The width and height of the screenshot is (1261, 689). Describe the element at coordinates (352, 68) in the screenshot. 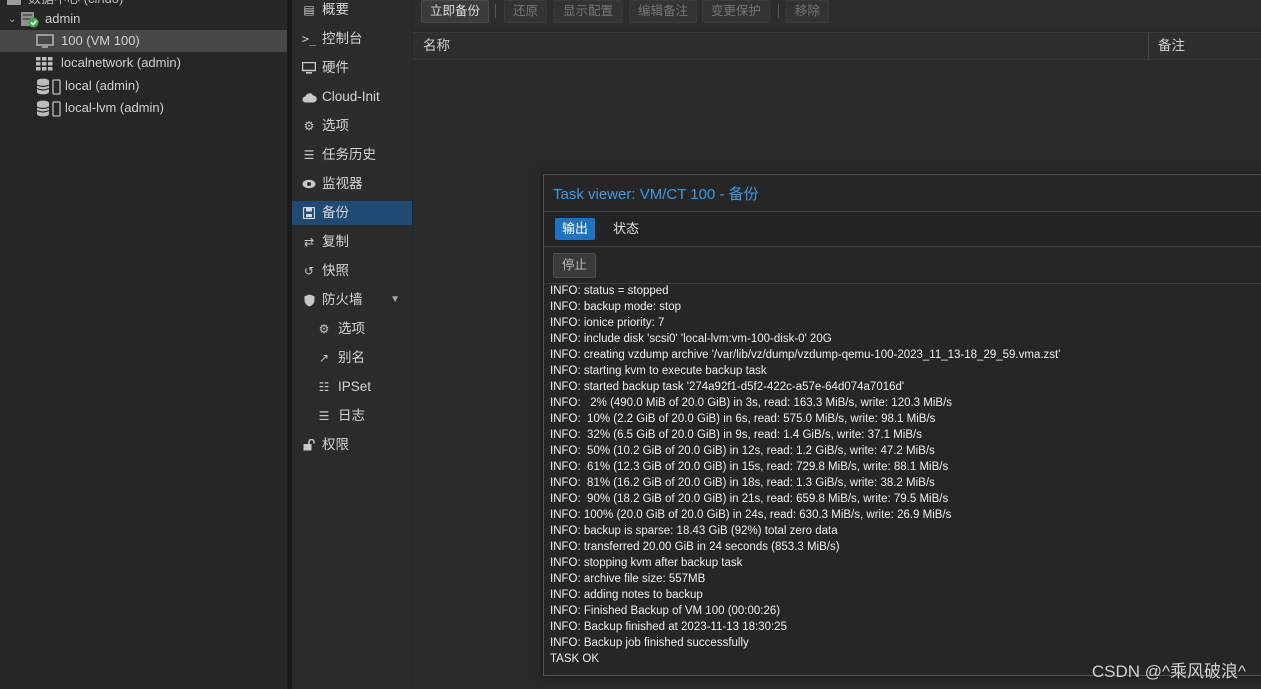

I see `menu-item-hardware: 硬件` at that location.